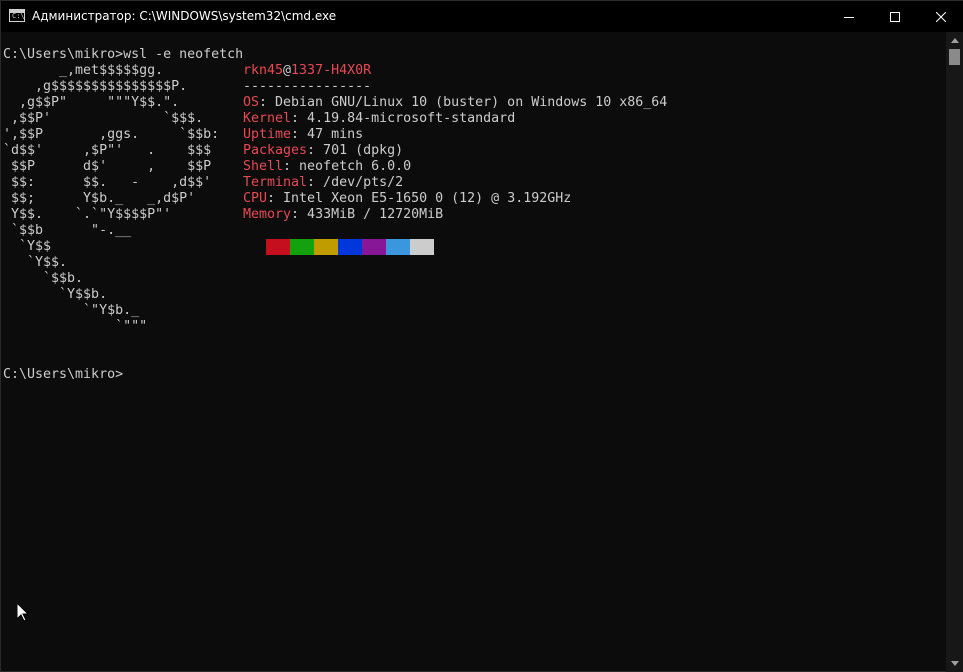 This screenshot has width=963, height=672. Describe the element at coordinates (267, 118) in the screenshot. I see `info-key: Kernel` at that location.